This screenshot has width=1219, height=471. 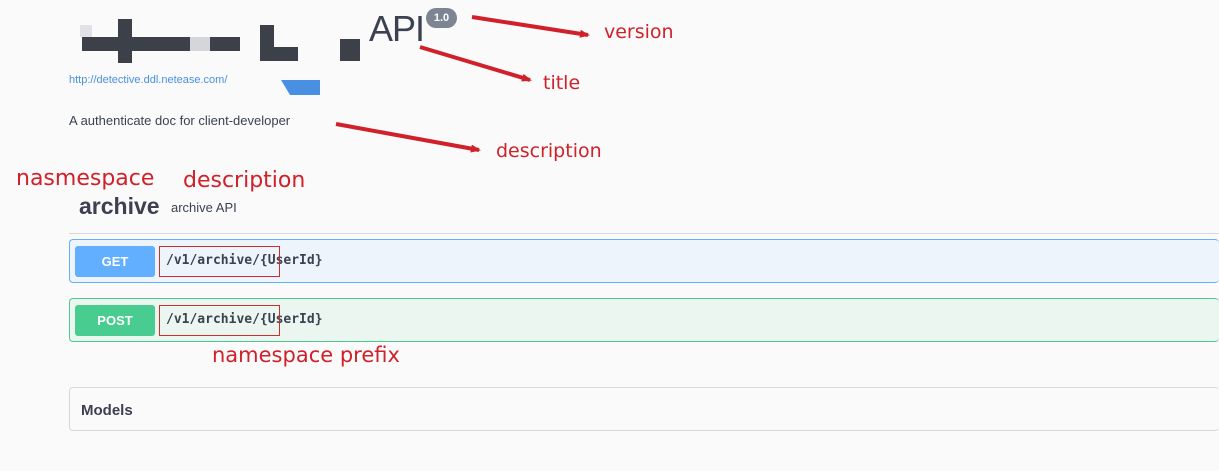 I want to click on api-title: API, so click(x=397, y=28).